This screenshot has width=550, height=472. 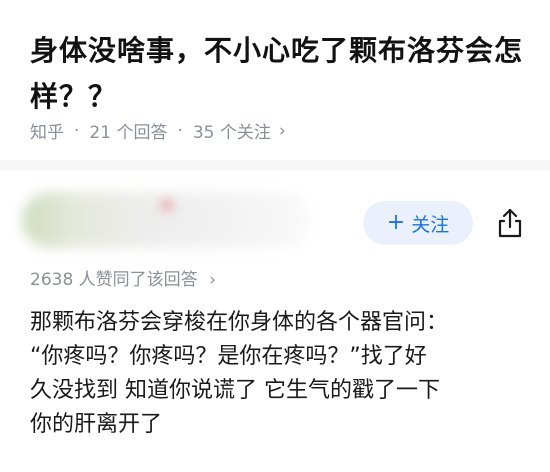 What do you see at coordinates (228, 356) in the screenshot?
I see `answer-line: “你疼吗？你疼吗？是你在疼吗？”找了好` at bounding box center [228, 356].